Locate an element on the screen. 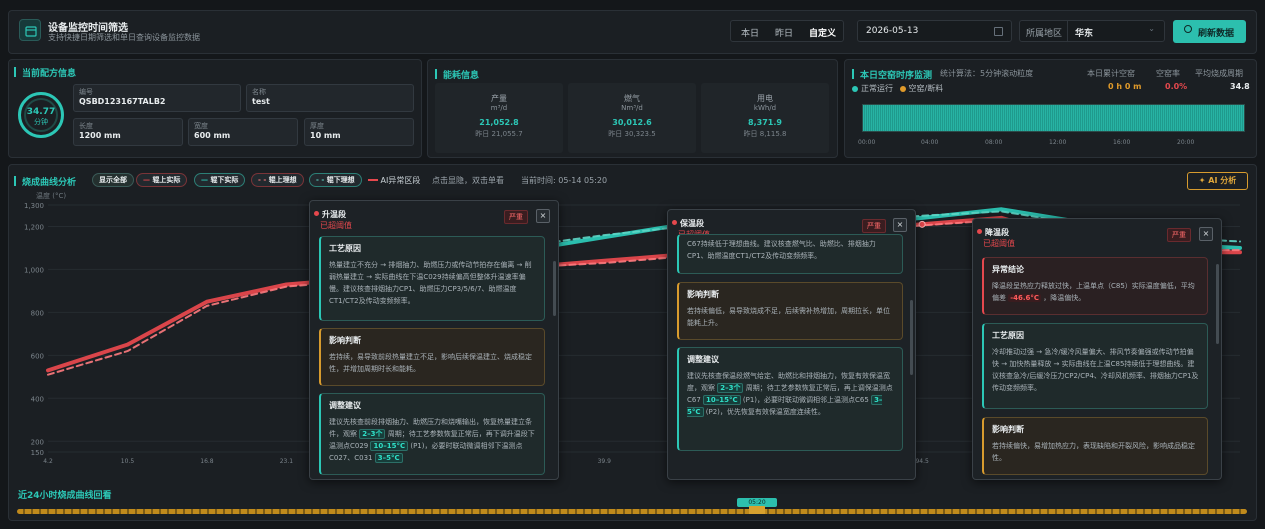 The image size is (1265, 529). deviation-value: -46.6°C is located at coordinates (1025, 298).